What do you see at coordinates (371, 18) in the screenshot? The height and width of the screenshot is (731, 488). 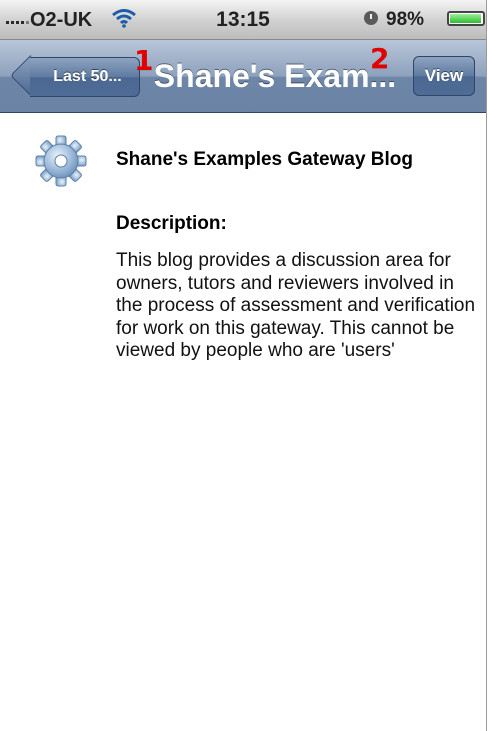 I see `alarm-icon` at bounding box center [371, 18].